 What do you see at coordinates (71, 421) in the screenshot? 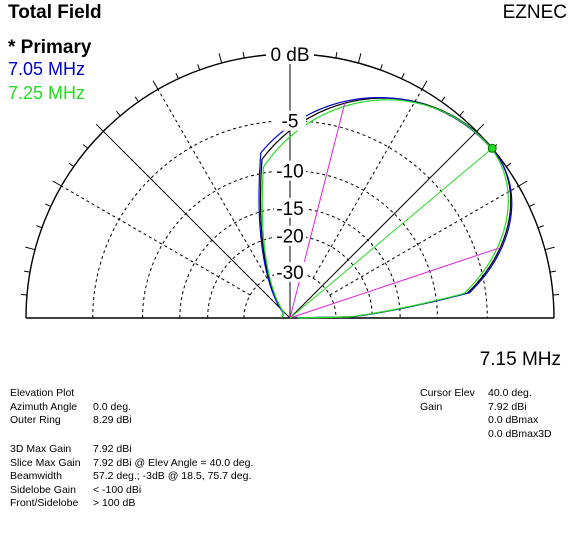
I see `info-left-row: Outer Ring 8.29 dBi` at bounding box center [71, 421].